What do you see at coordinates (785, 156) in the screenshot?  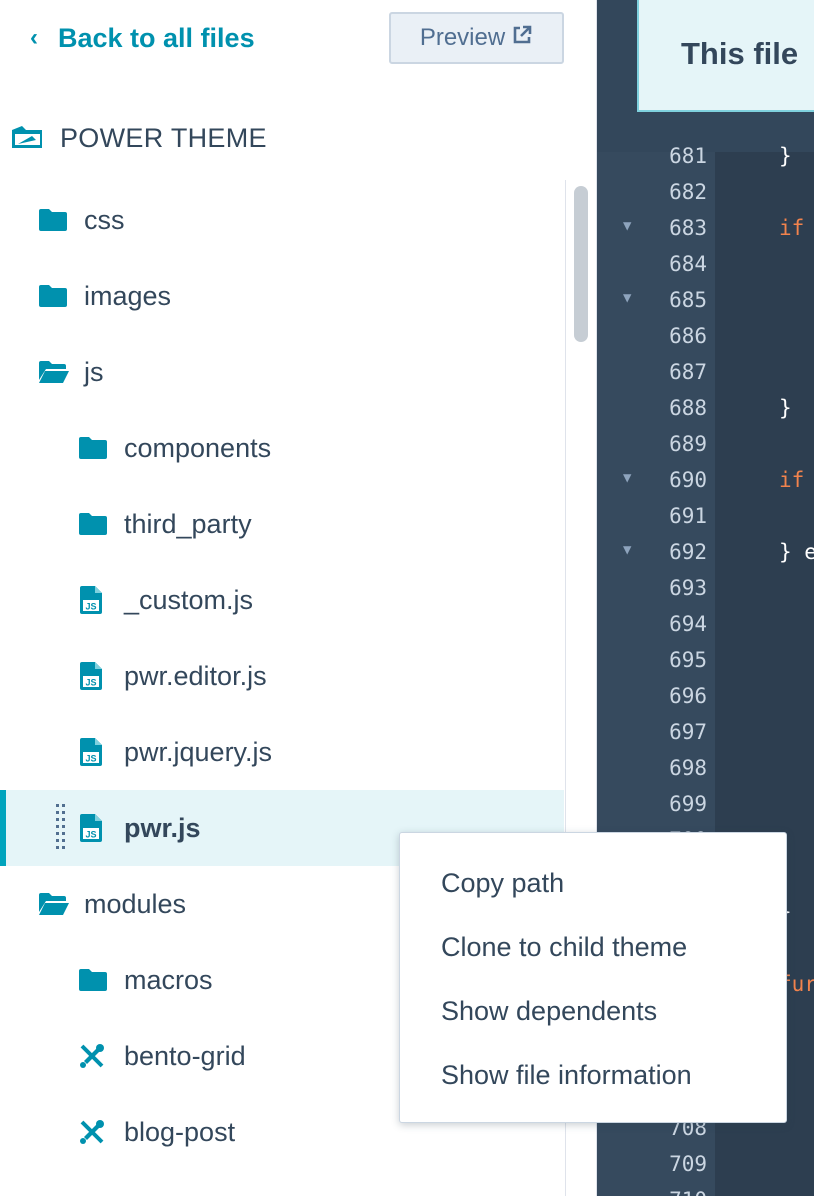 I see `code-text: }` at bounding box center [785, 156].